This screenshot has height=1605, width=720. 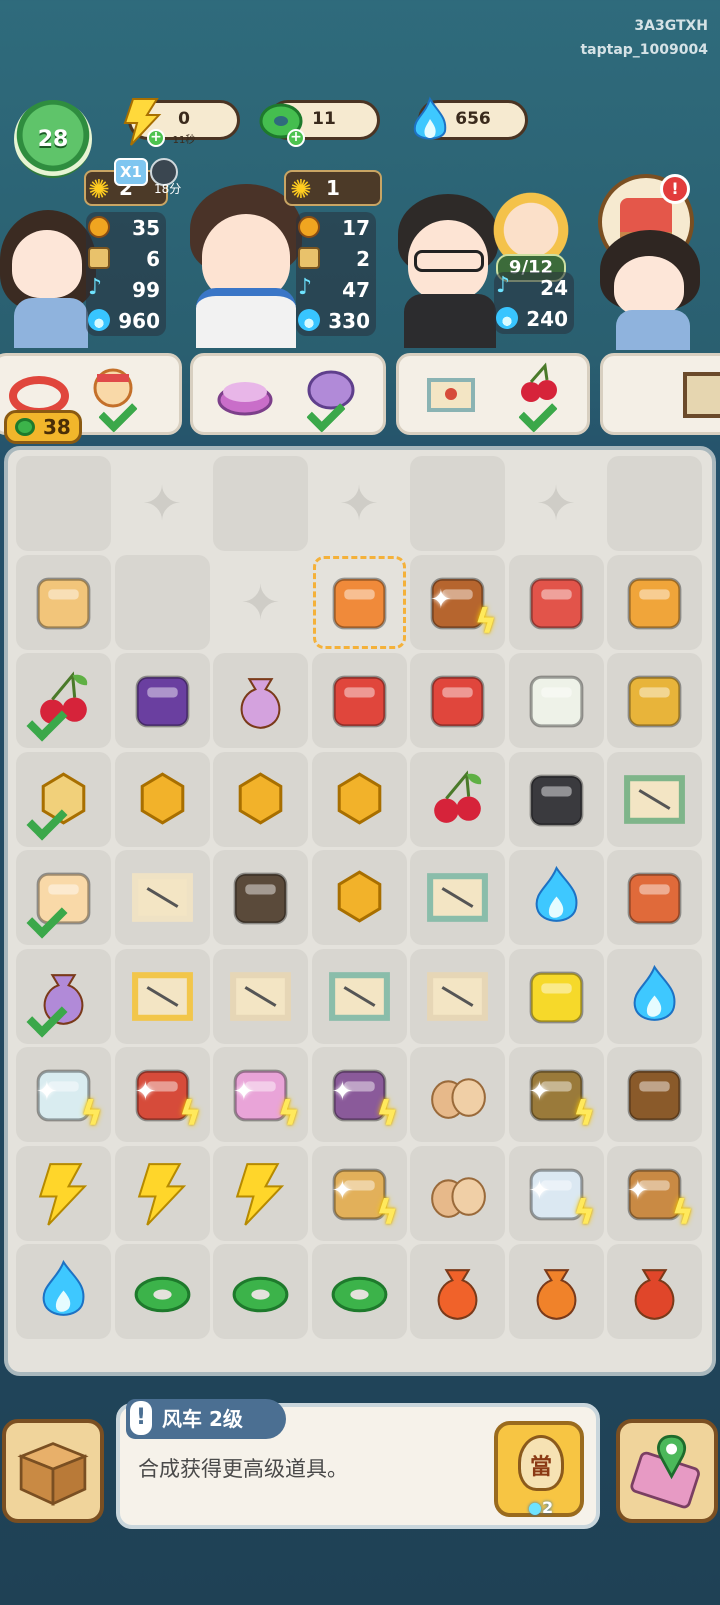 I want to click on music-note-icon: ♪, so click(x=305, y=287).